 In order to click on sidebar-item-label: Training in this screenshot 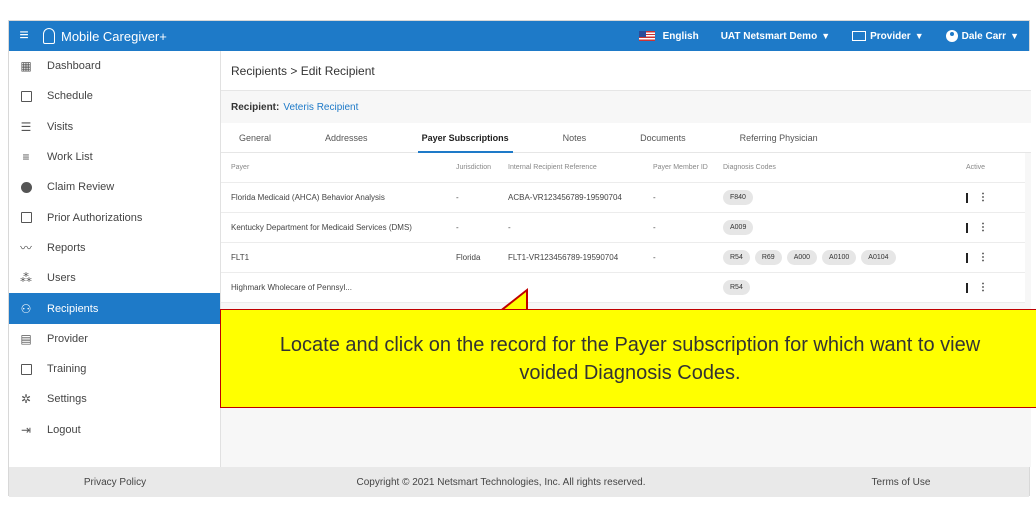, I will do `click(67, 369)`.